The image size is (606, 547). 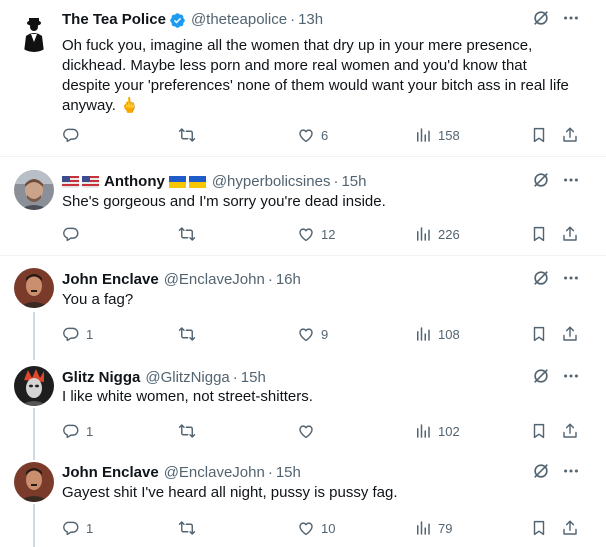 I want to click on like-button: 9, so click(x=312, y=334).